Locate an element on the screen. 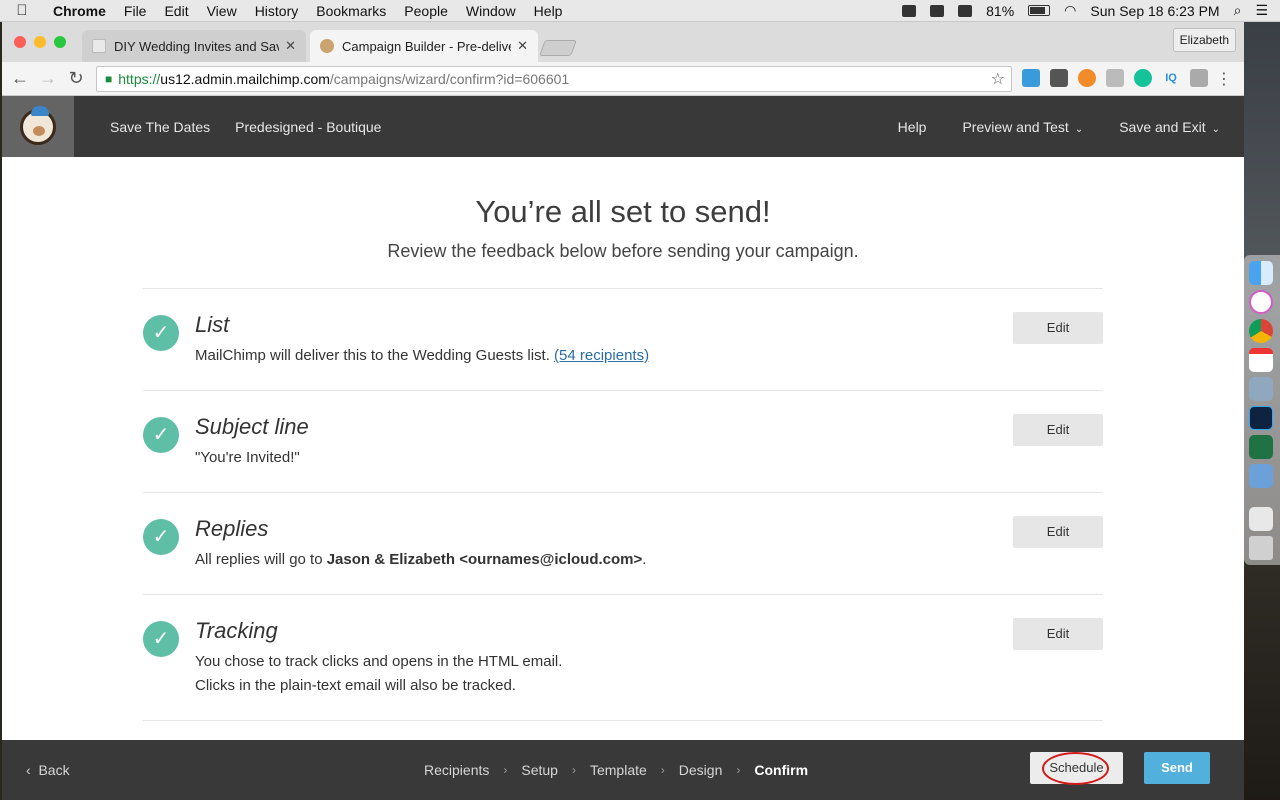 This screenshot has width=1280, height=800. spotlight-search-icon: ⌕ is located at coordinates (1238, 10).